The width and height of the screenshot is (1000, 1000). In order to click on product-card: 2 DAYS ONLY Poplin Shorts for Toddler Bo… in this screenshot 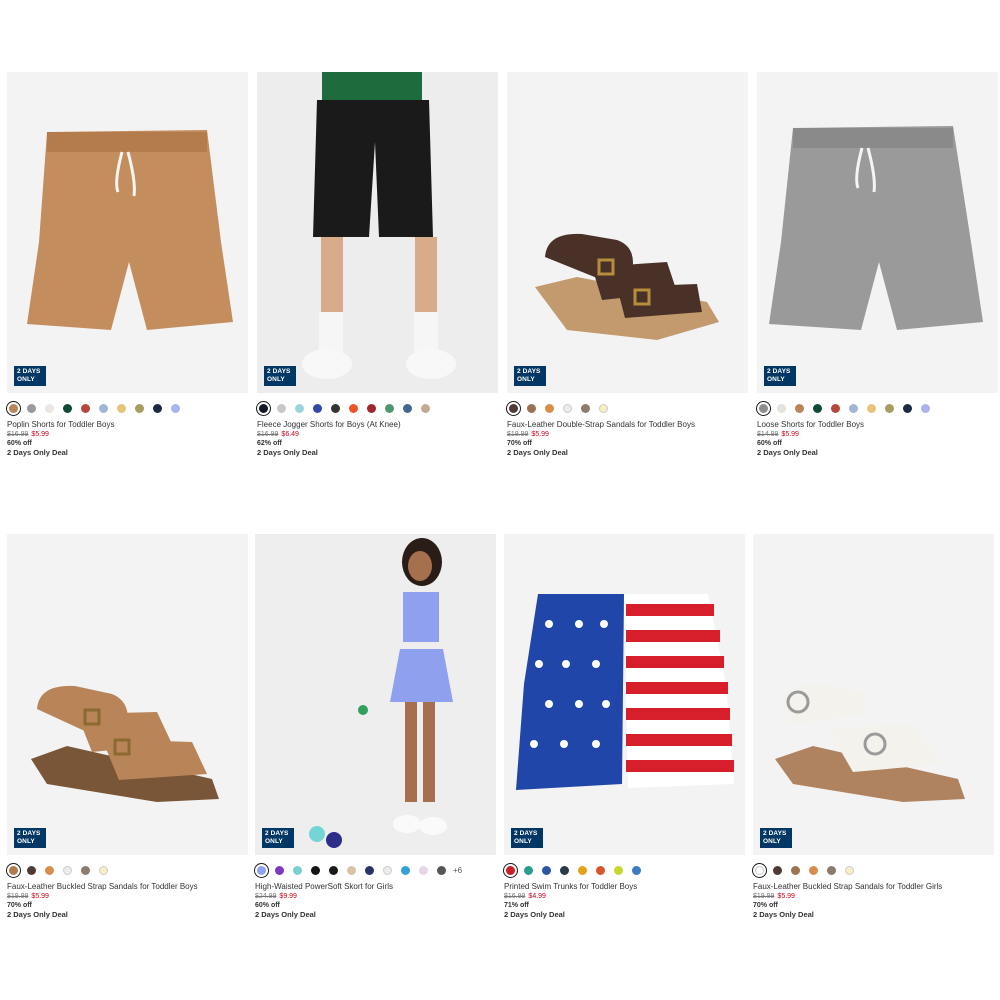, I will do `click(127, 265)`.